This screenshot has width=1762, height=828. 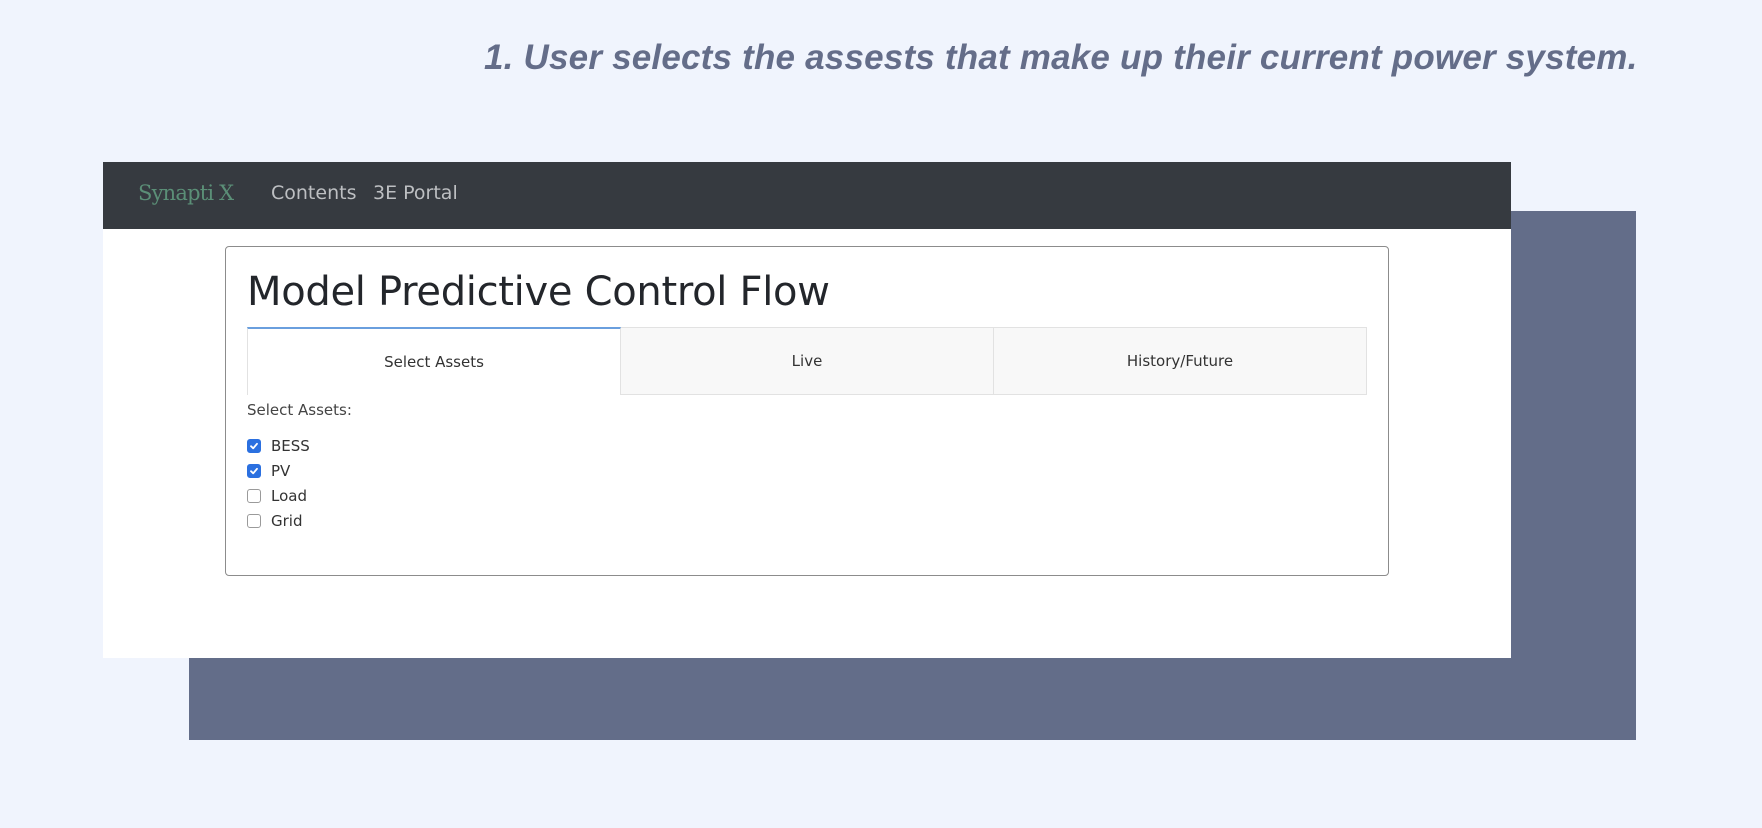 What do you see at coordinates (807, 195) in the screenshot?
I see `top-navbar: Synapti X Contents 3E Portal` at bounding box center [807, 195].